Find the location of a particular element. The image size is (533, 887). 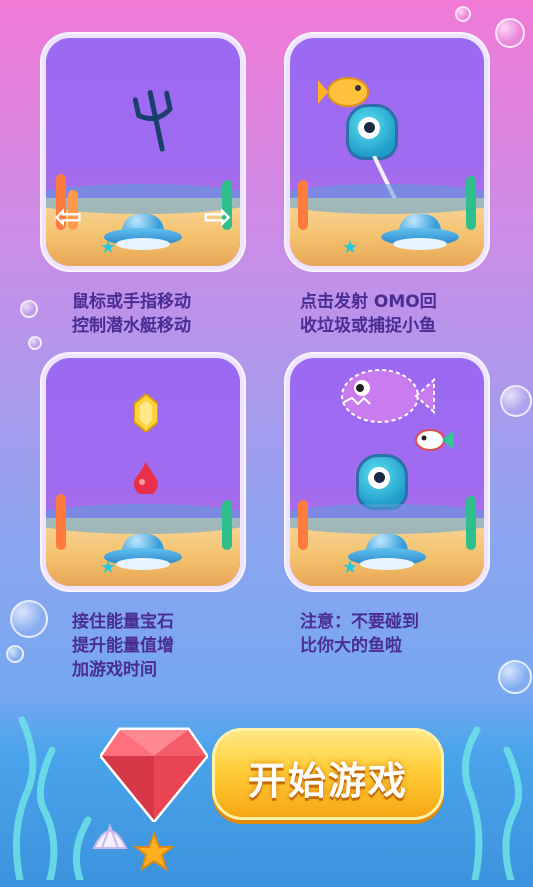

start-game-button: 开始游戏 is located at coordinates (328, 774).